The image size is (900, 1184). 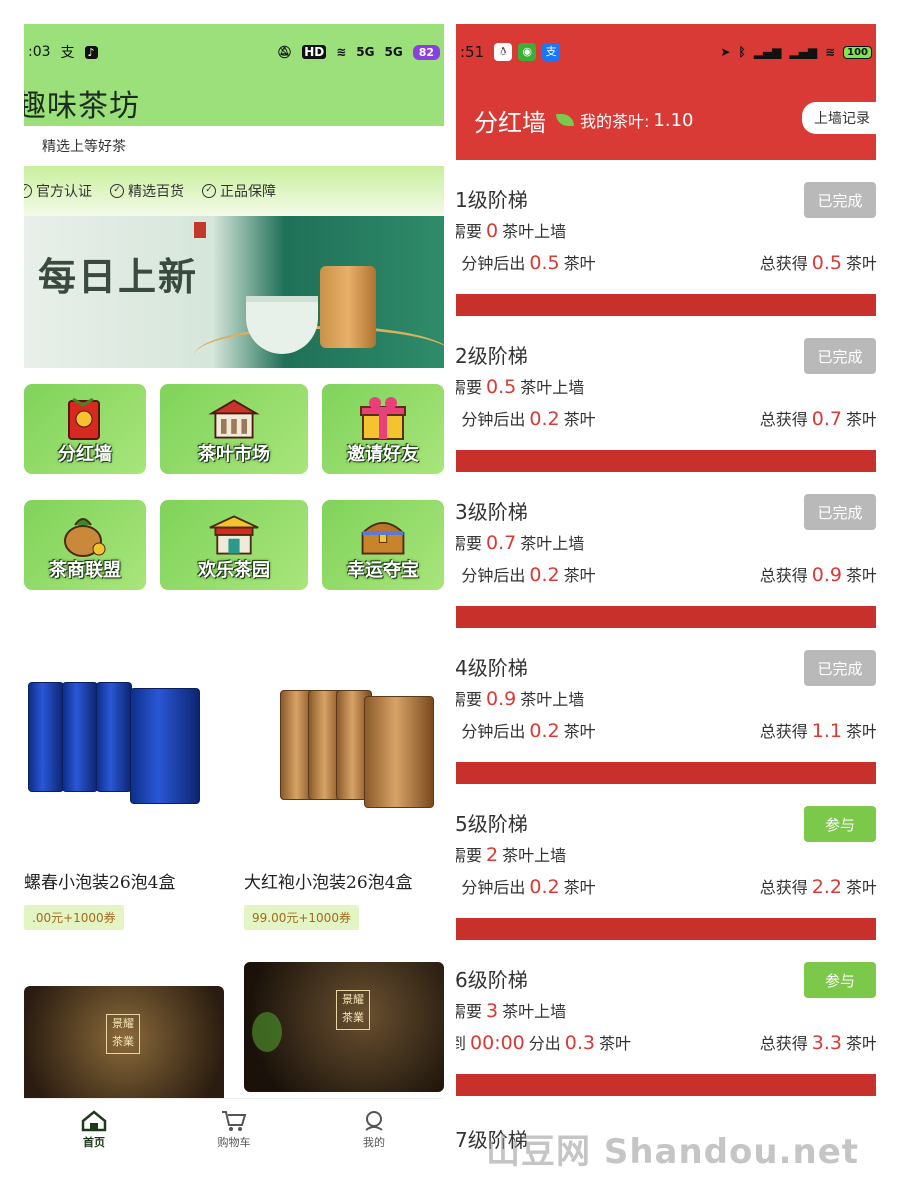 What do you see at coordinates (839, 118) in the screenshot?
I see `wall-record-button: 上墙记录` at bounding box center [839, 118].